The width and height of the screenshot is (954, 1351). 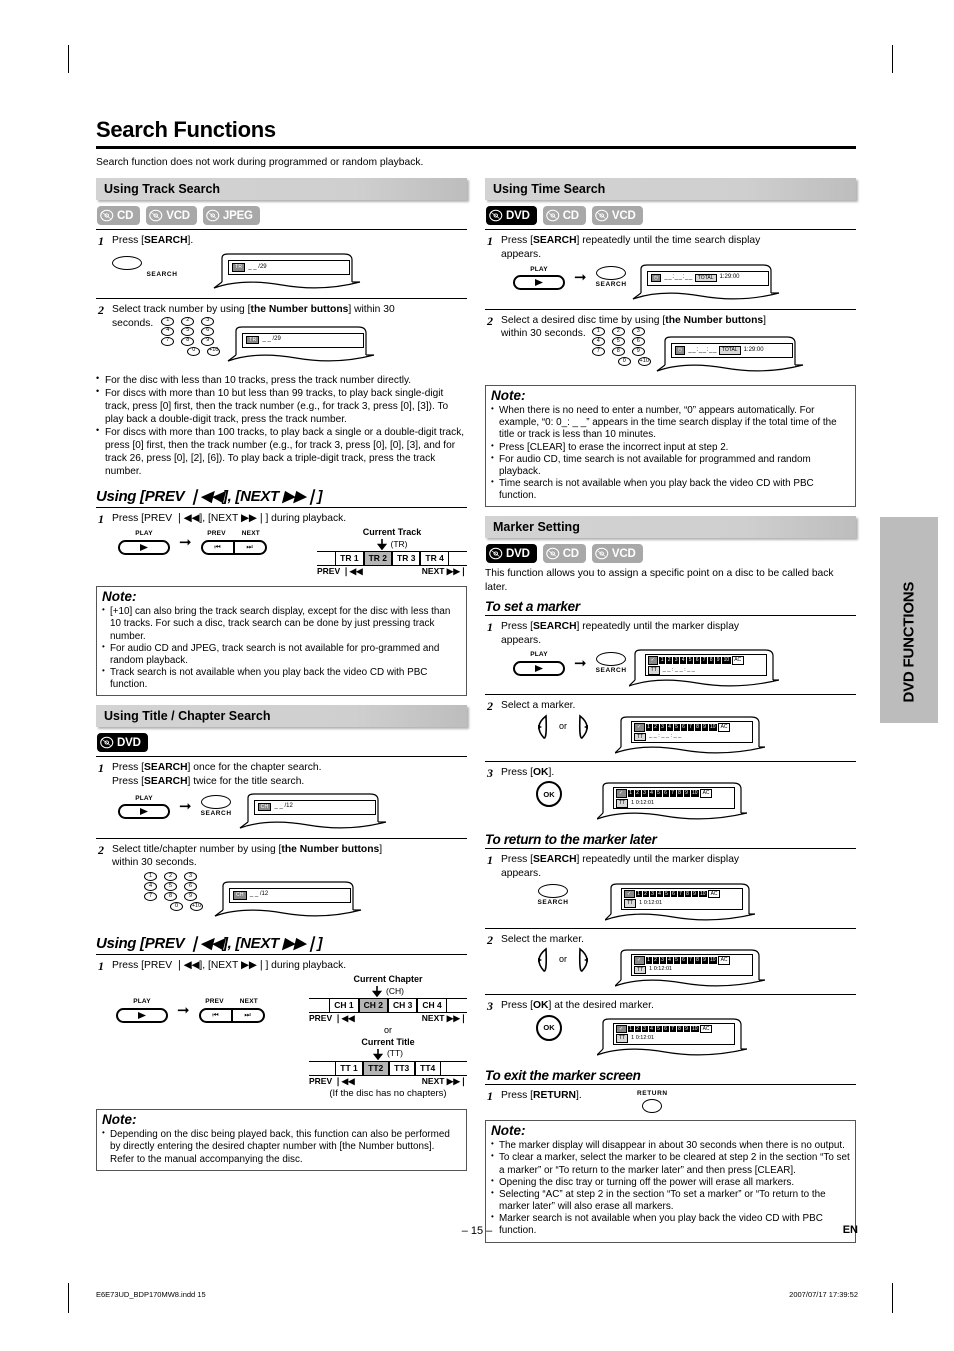 What do you see at coordinates (349, 1068) in the screenshot?
I see `strip-cell: TT 1` at bounding box center [349, 1068].